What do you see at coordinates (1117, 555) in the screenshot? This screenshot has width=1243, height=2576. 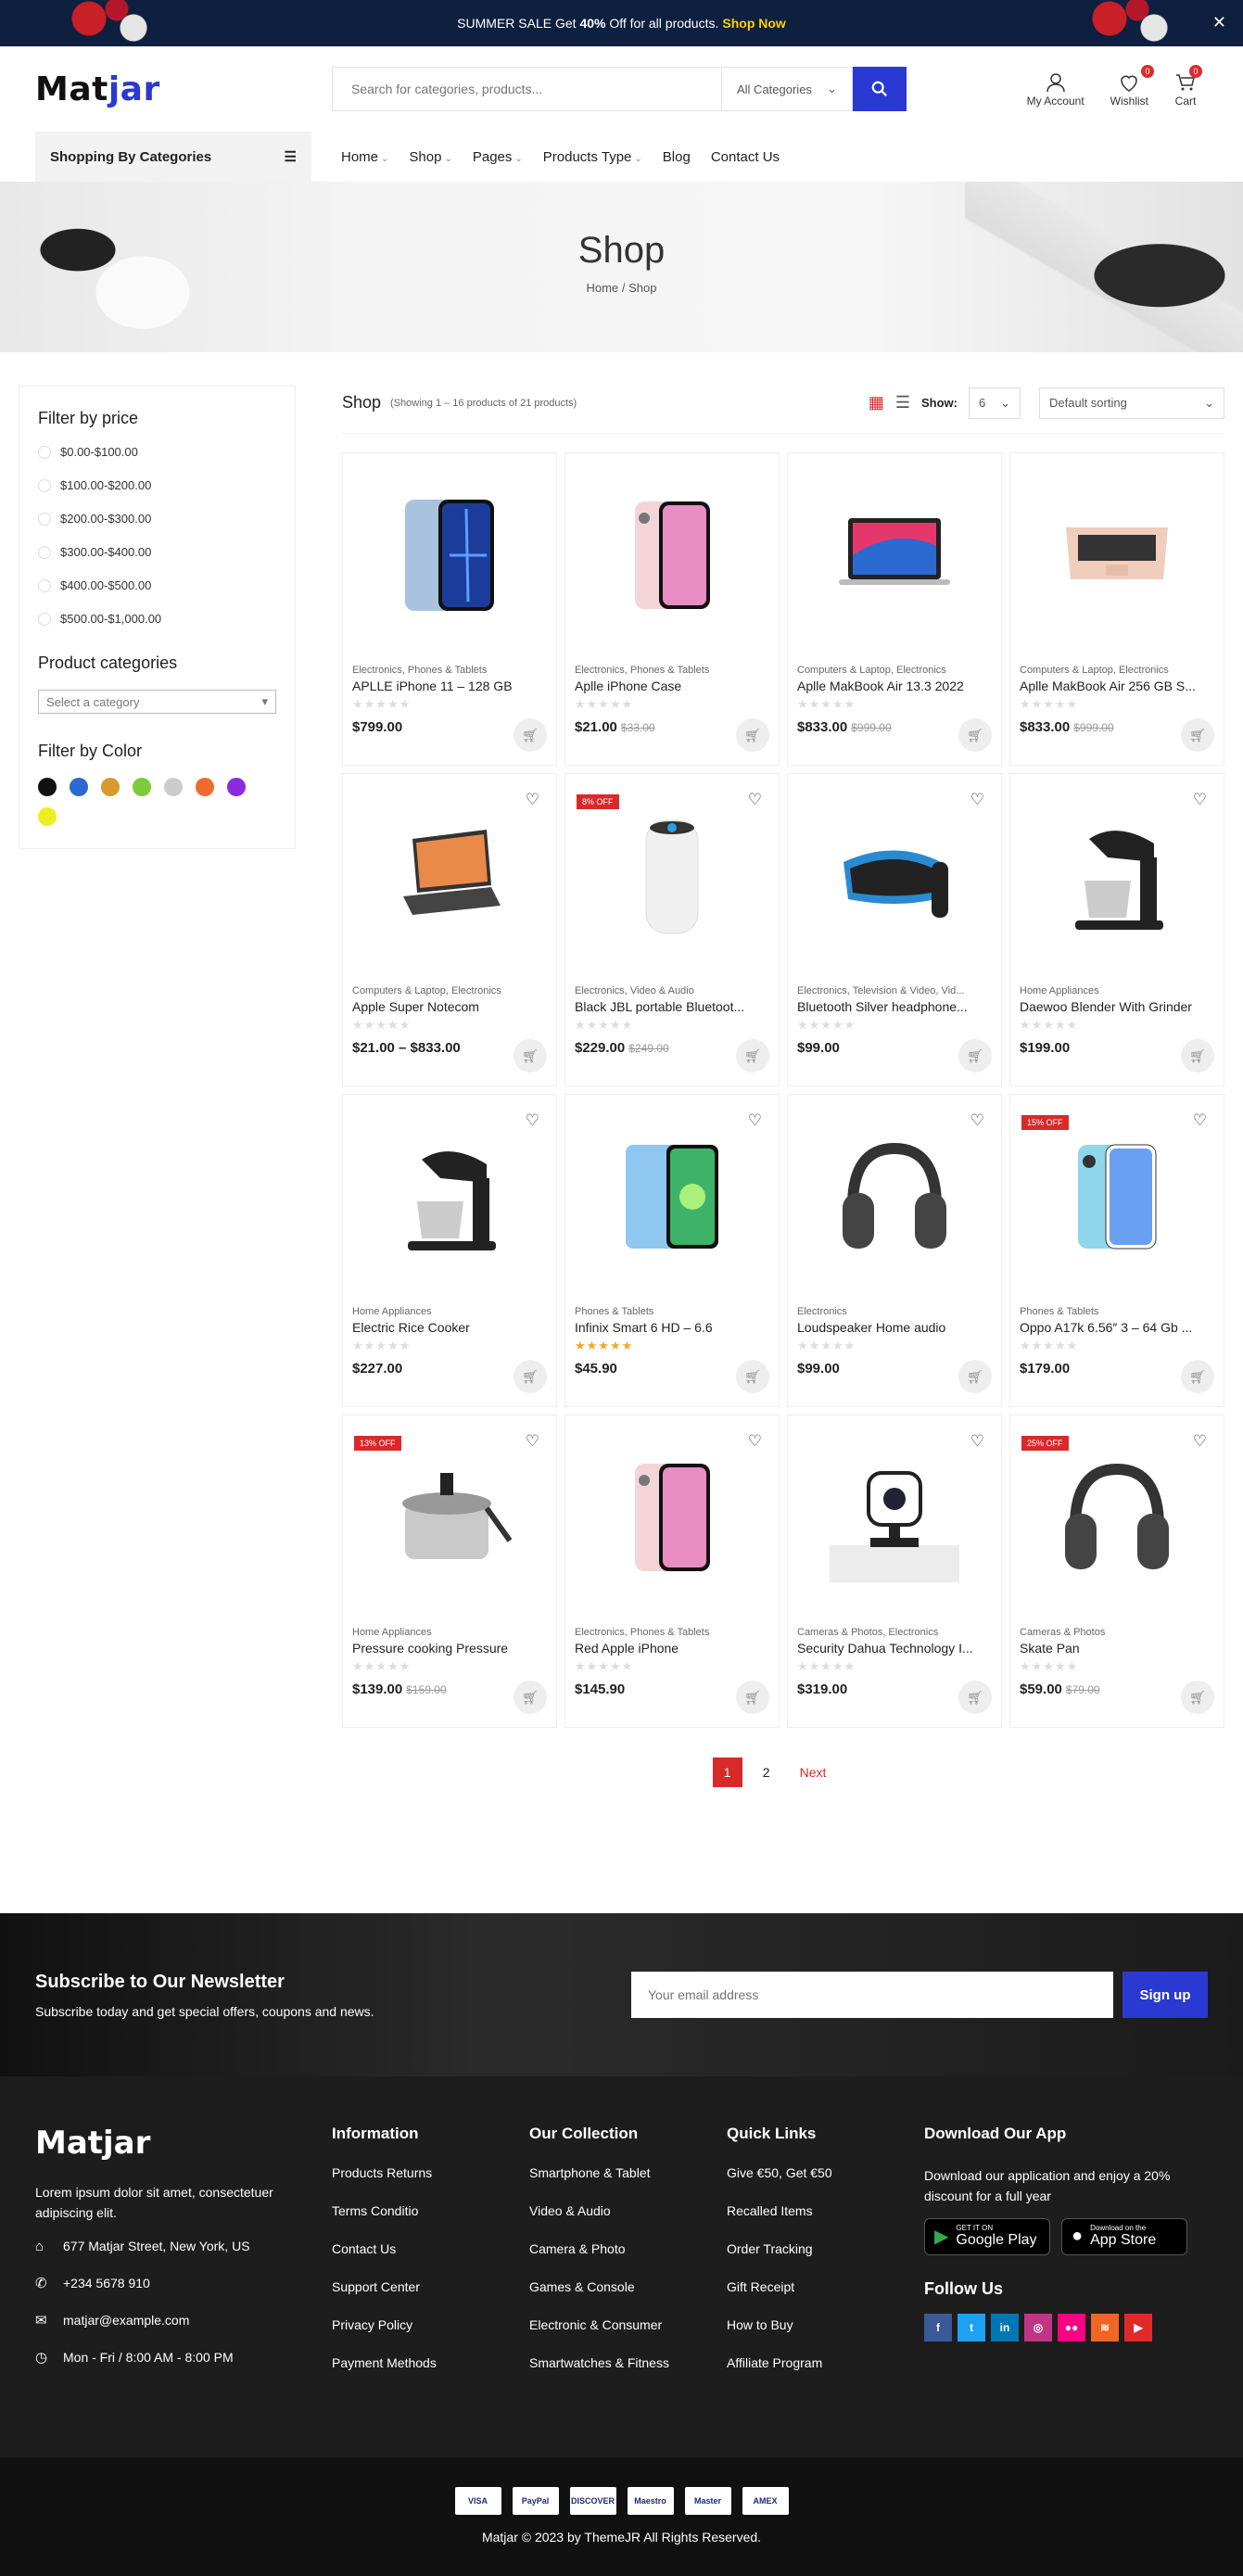 I see `laptop-gold-icon` at bounding box center [1117, 555].